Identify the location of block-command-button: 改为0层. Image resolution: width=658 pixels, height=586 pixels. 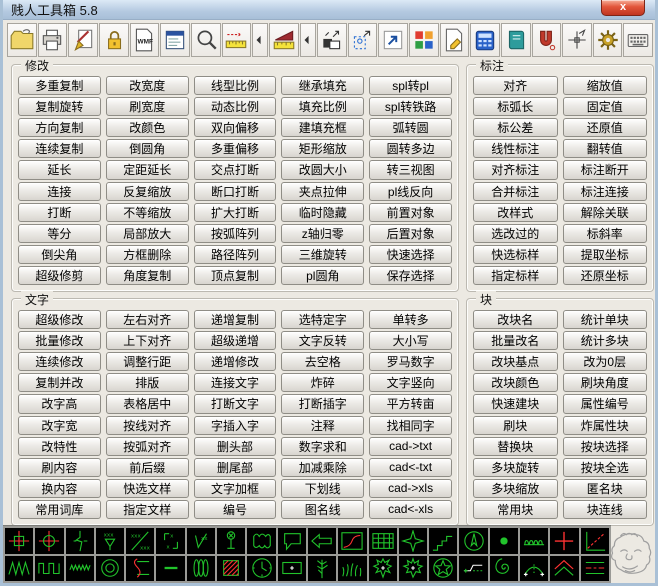
(604, 362).